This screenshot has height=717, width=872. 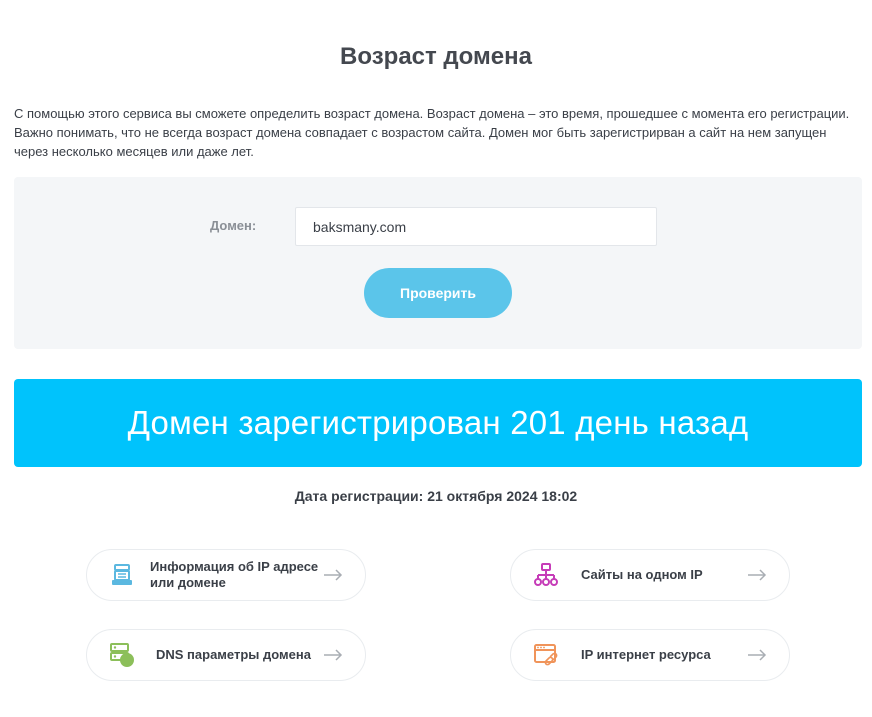 I want to click on check-button: Проверить, so click(x=438, y=293).